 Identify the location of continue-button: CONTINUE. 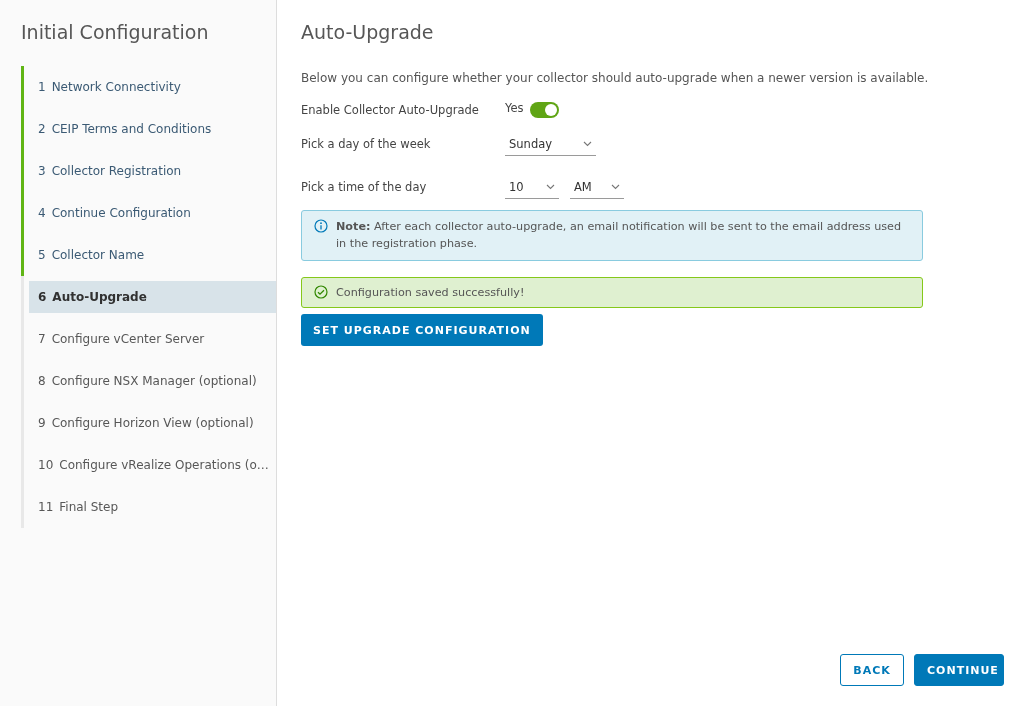
(959, 670).